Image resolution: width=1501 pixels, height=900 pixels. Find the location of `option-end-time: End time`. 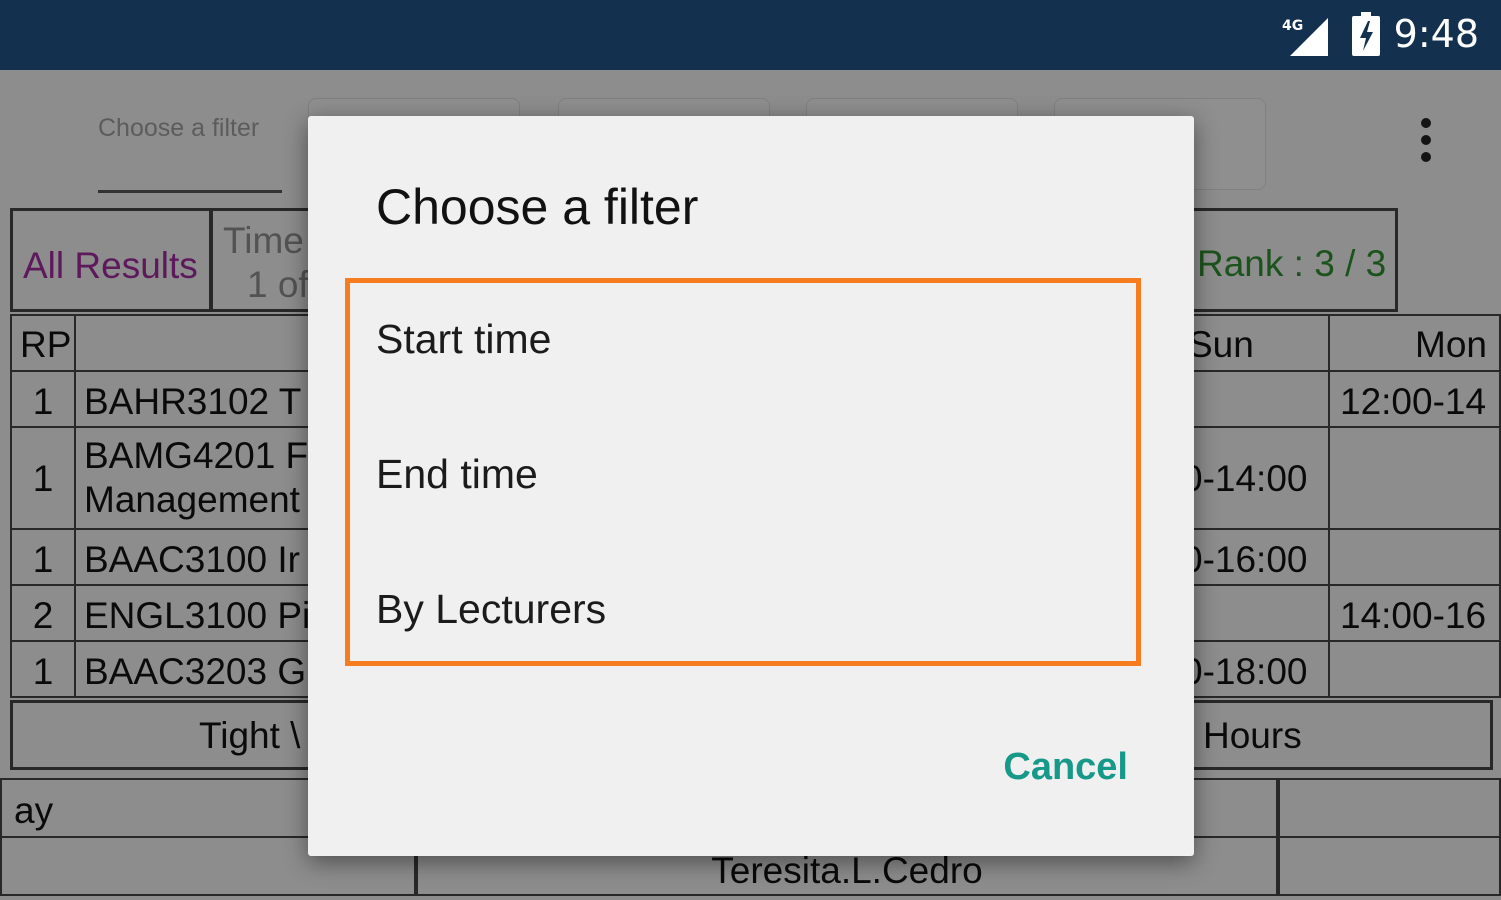

option-end-time: End time is located at coordinates (457, 474).